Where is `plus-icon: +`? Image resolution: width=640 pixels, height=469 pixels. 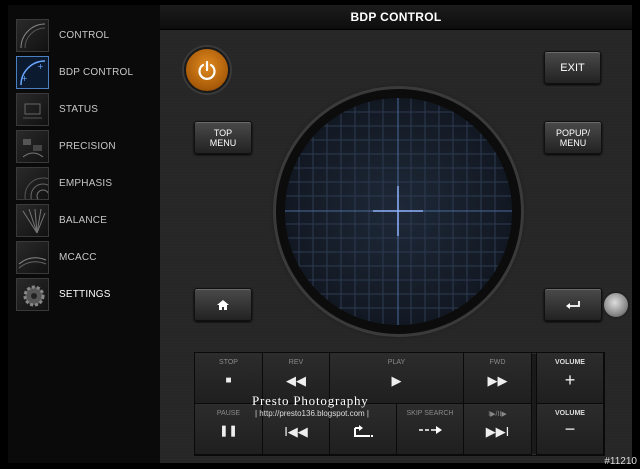
plus-icon: + is located at coordinates (570, 380).